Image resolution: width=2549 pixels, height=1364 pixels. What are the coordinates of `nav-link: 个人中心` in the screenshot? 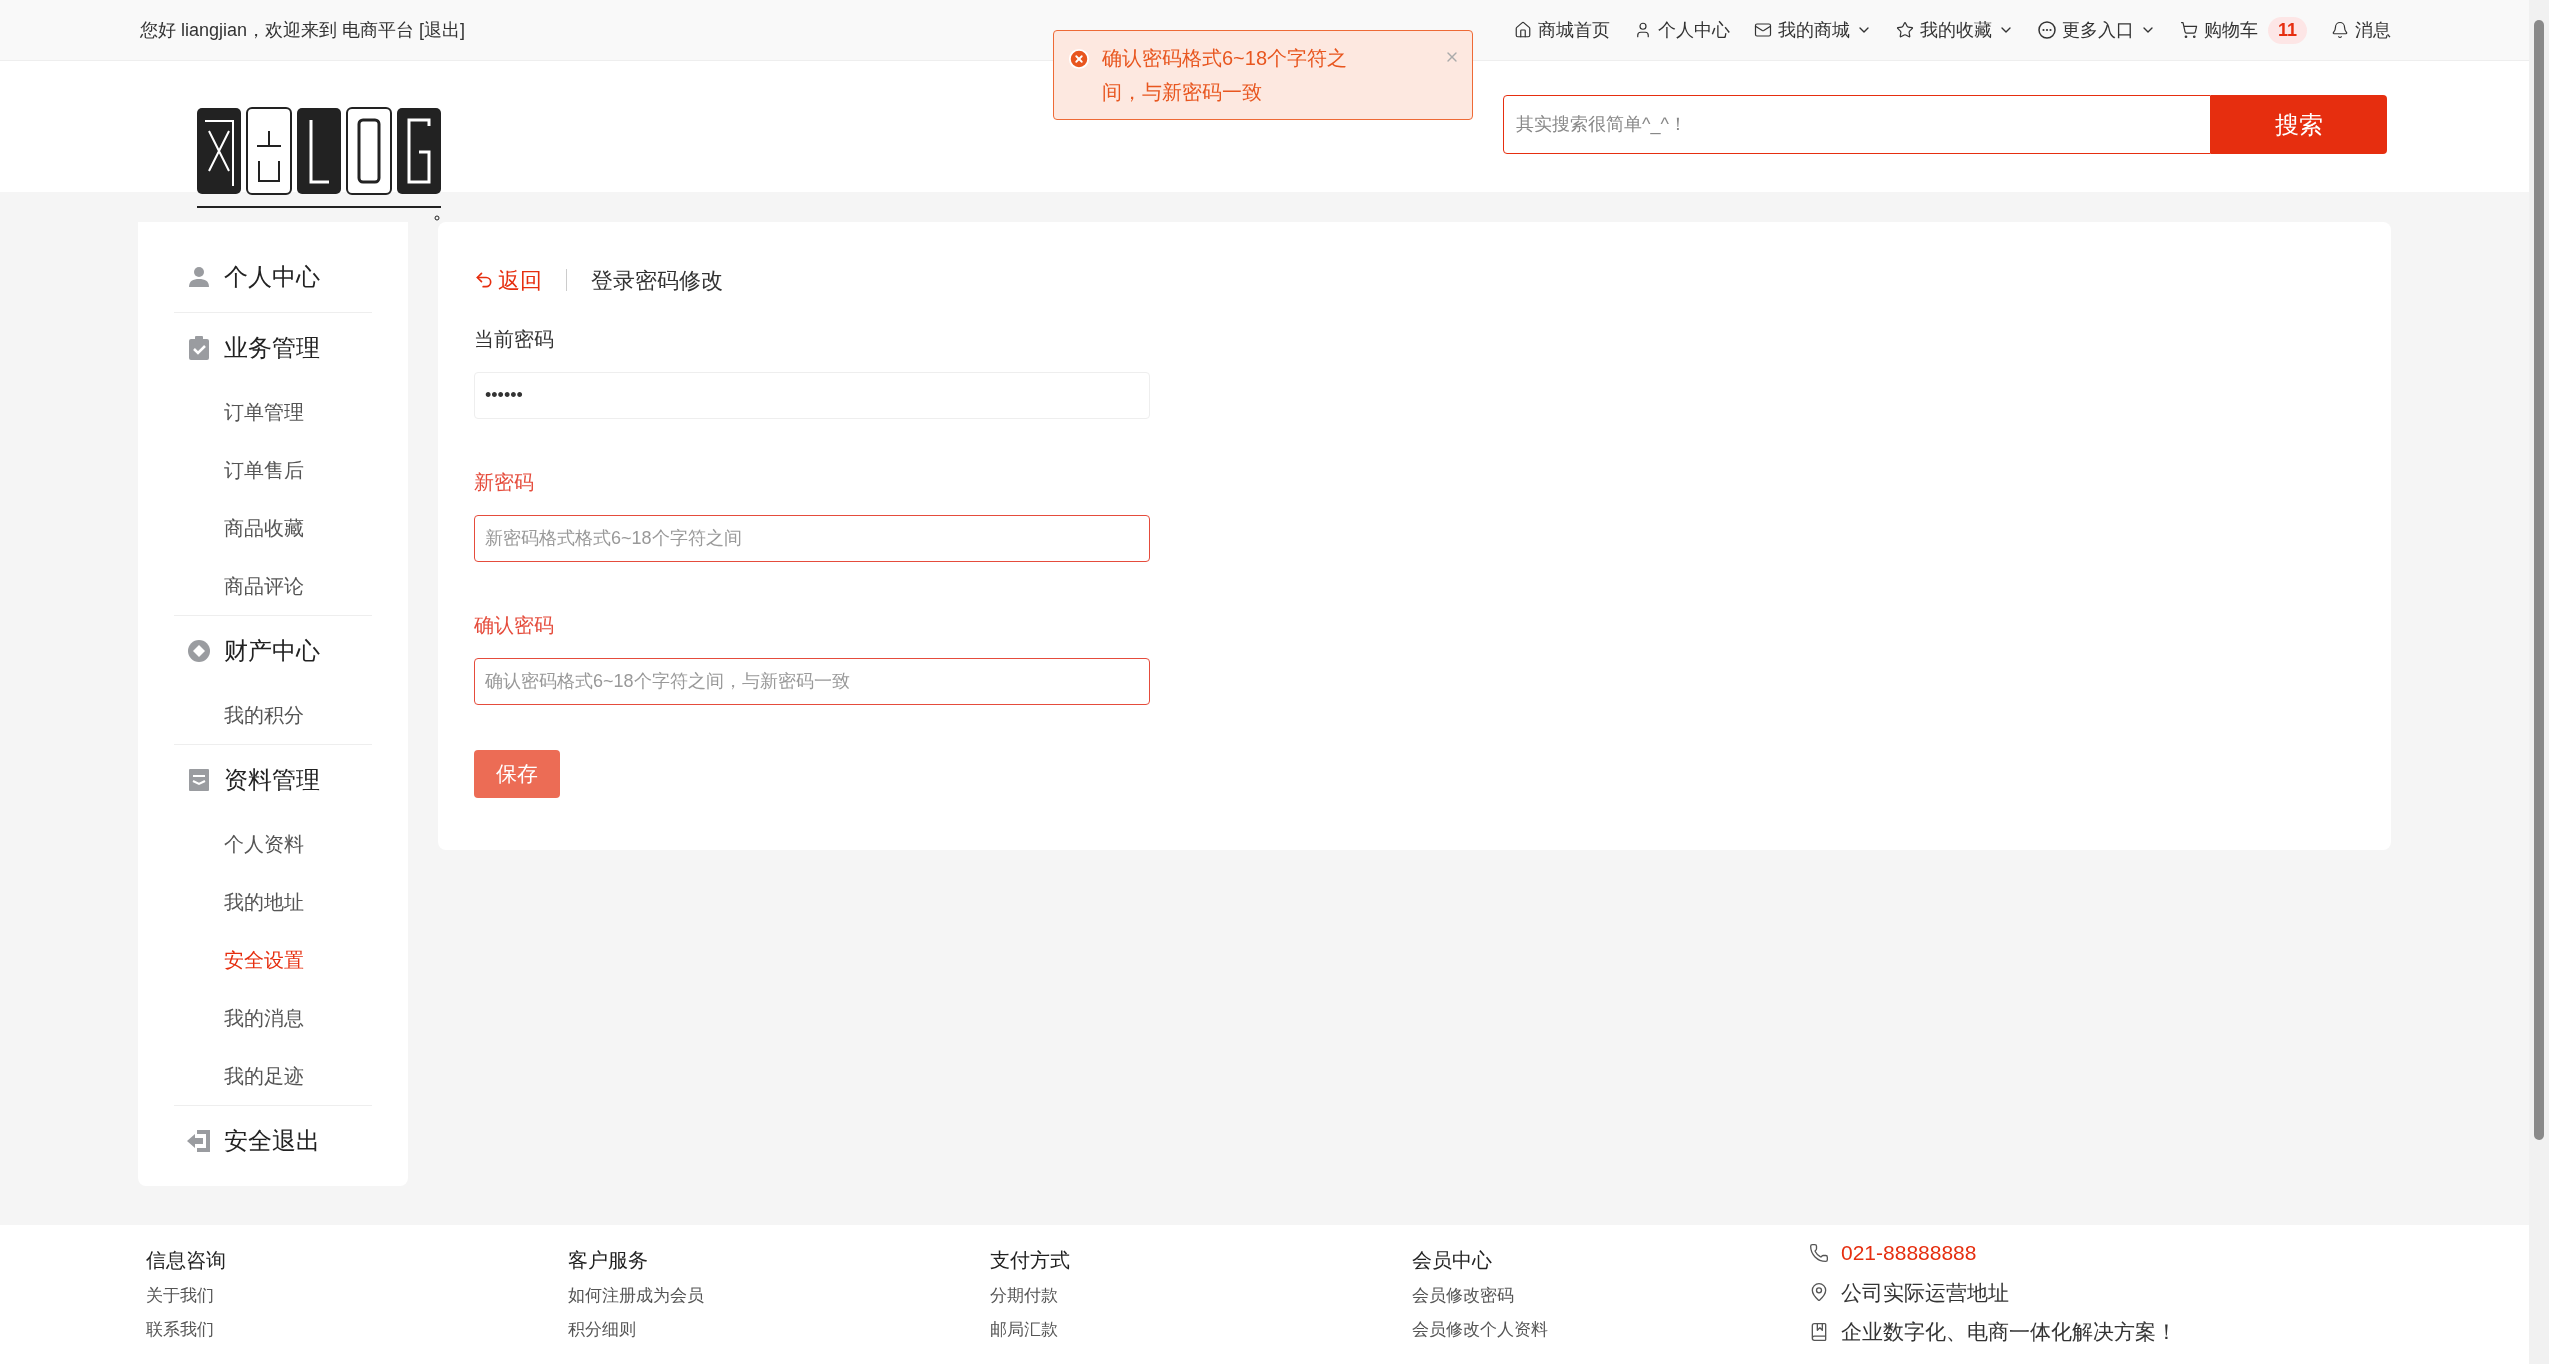 It's located at (1681, 30).